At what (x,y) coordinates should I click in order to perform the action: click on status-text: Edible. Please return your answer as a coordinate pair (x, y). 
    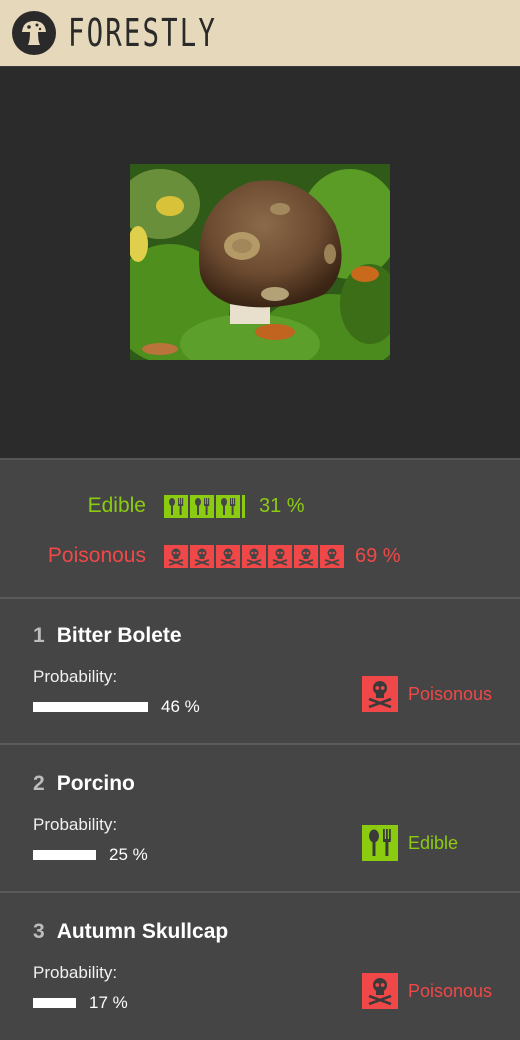
    Looking at the image, I should click on (433, 842).